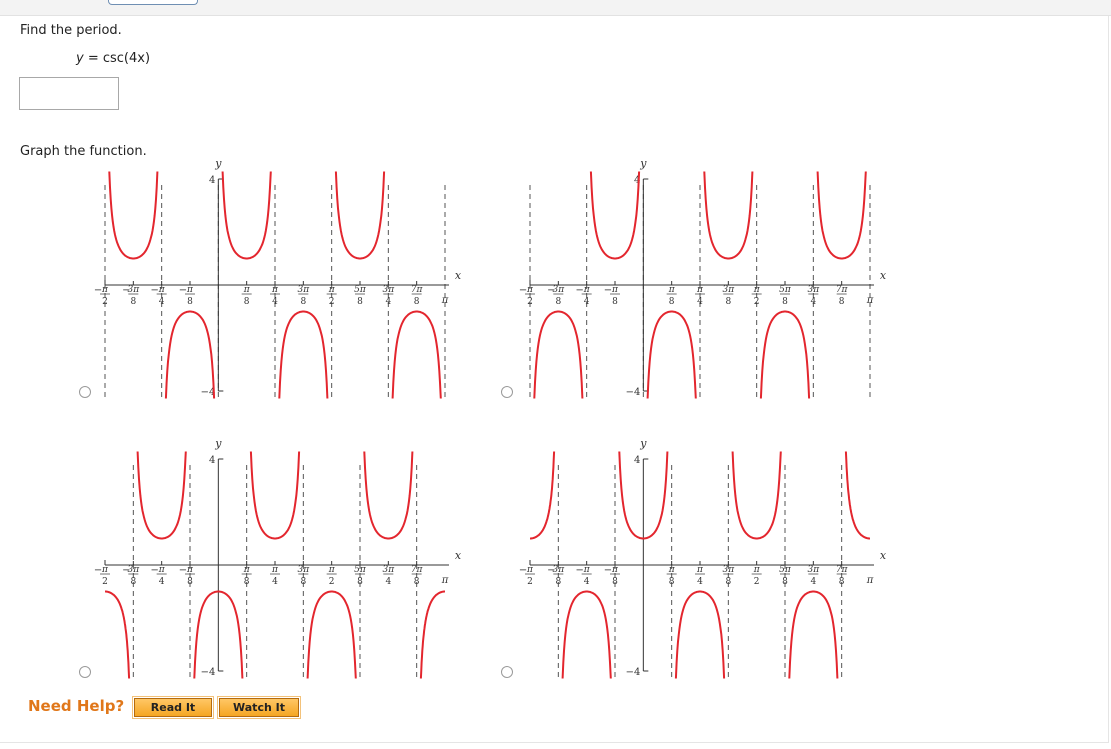  I want to click on top-tab-button, so click(153, 2).